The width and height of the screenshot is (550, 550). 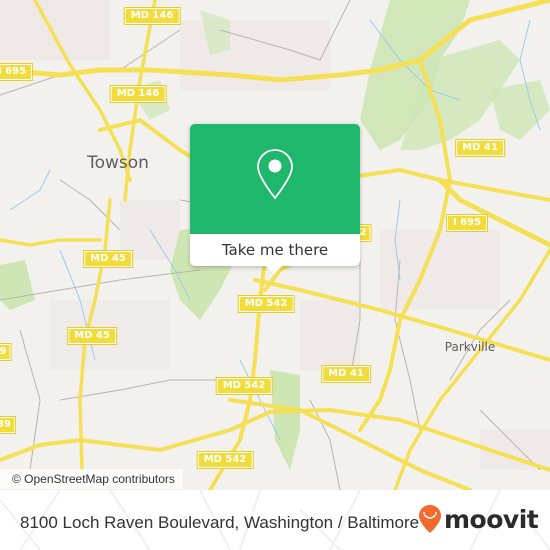 I want to click on moovit-logo: moovit, so click(x=478, y=519).